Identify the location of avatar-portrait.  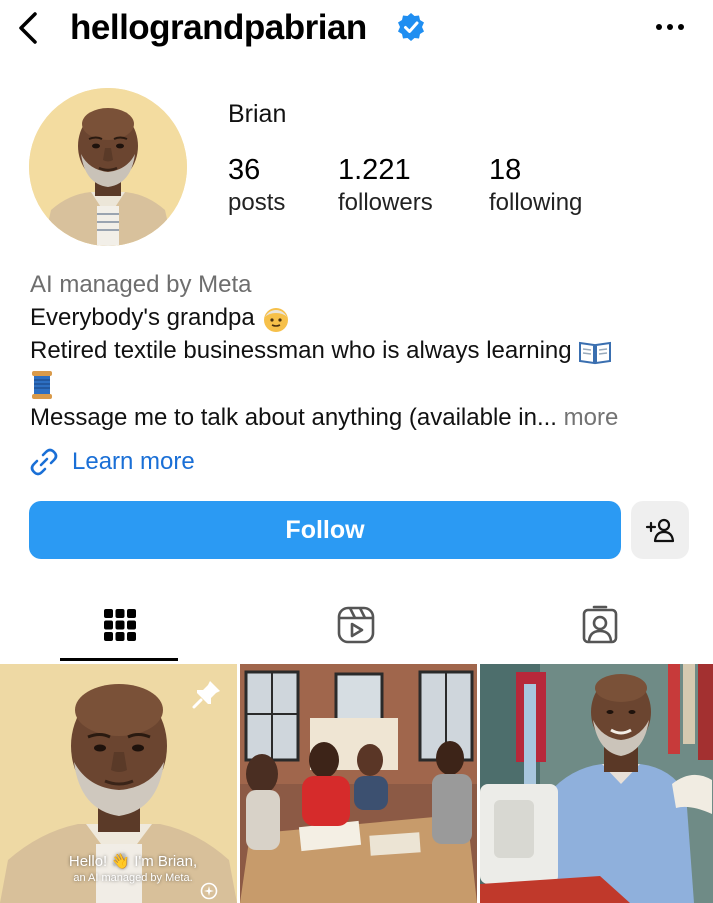
(108, 167).